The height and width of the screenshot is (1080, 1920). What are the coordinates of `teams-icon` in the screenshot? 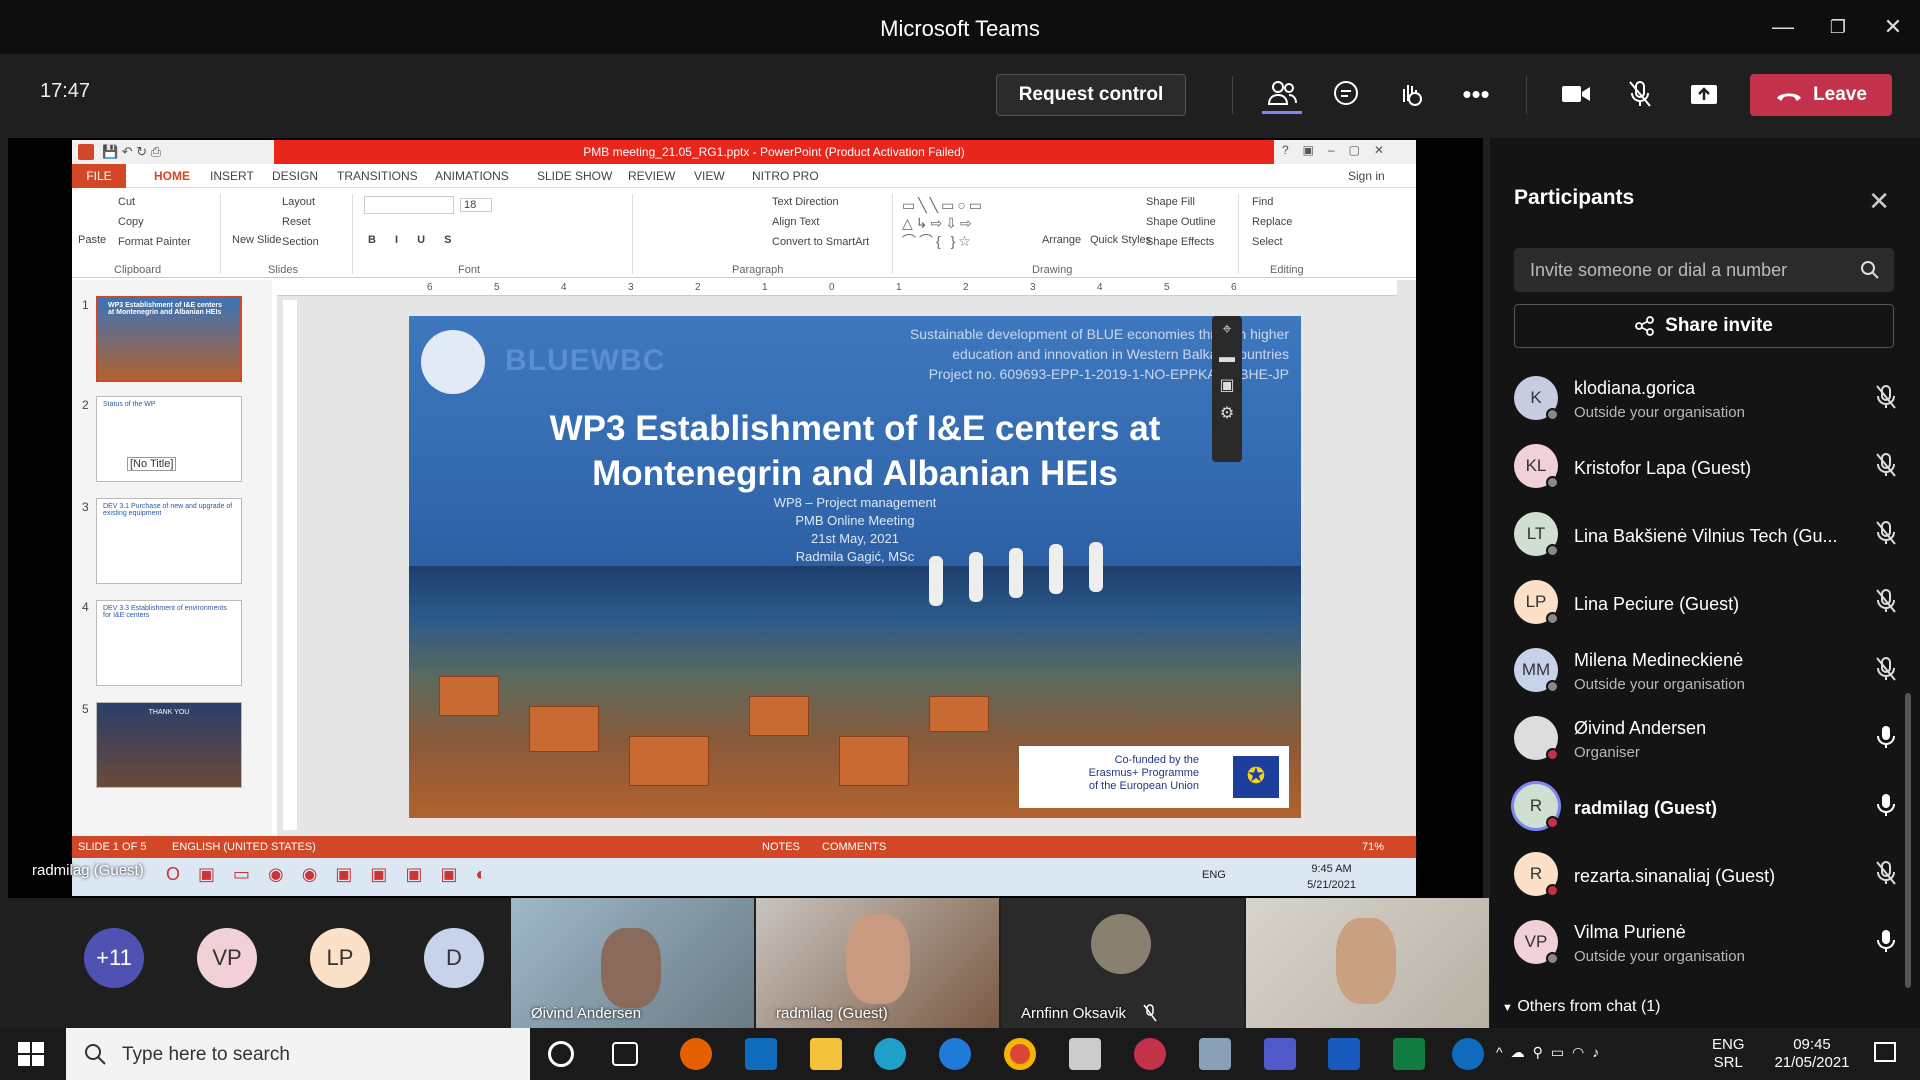 It's located at (1280, 1054).